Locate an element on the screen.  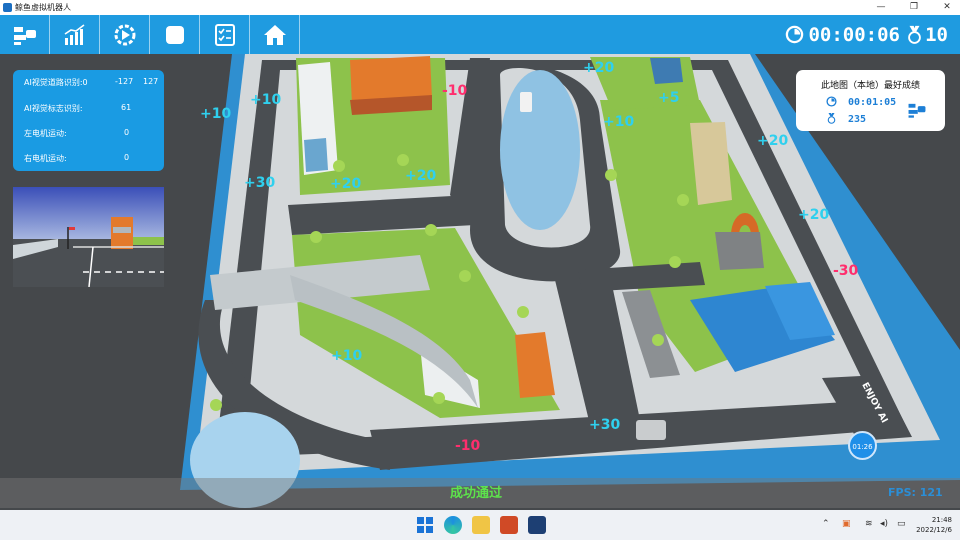
file-explorer-icon is located at coordinates (481, 525).